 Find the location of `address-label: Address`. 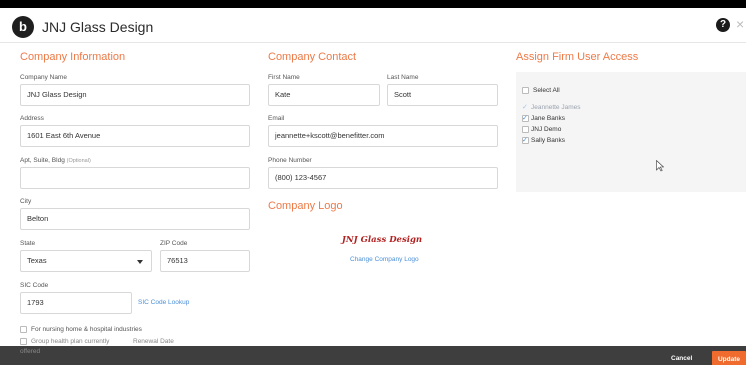

address-label: Address is located at coordinates (32, 118).